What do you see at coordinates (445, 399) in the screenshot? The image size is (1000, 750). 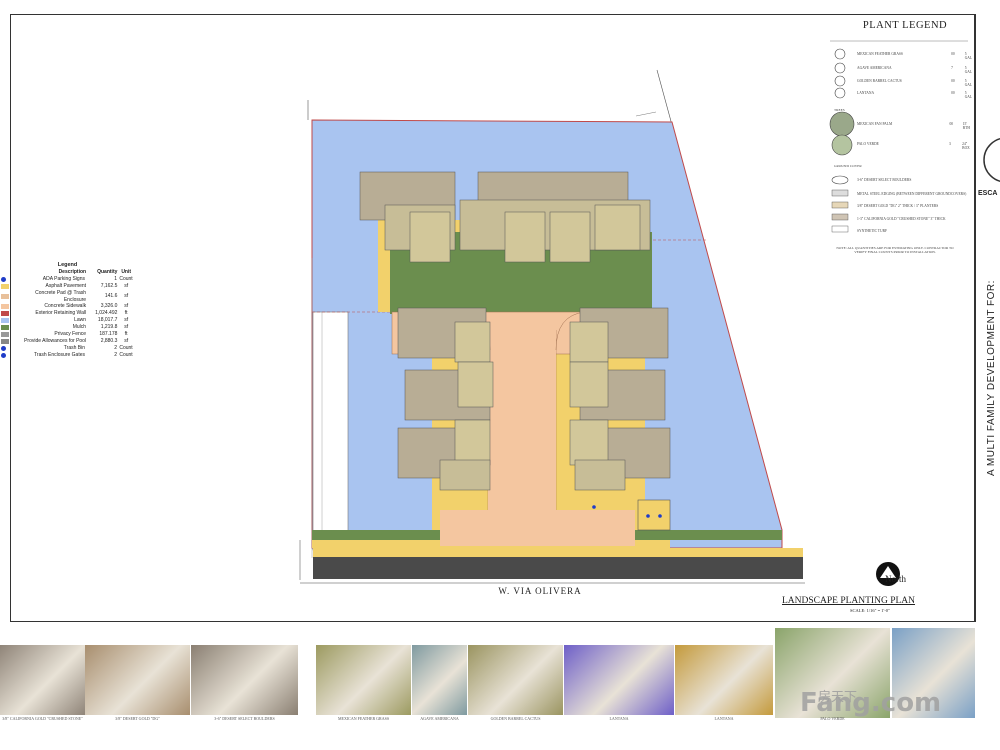 I see `building-units-left` at bounding box center [445, 399].